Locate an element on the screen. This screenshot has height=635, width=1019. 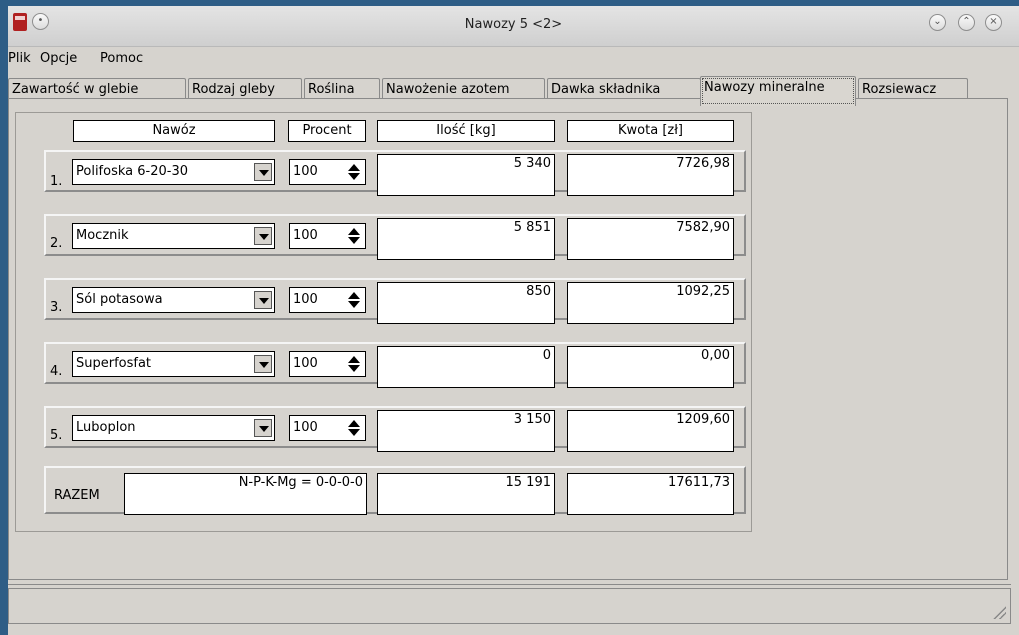
row-number: 1. is located at coordinates (56, 181).